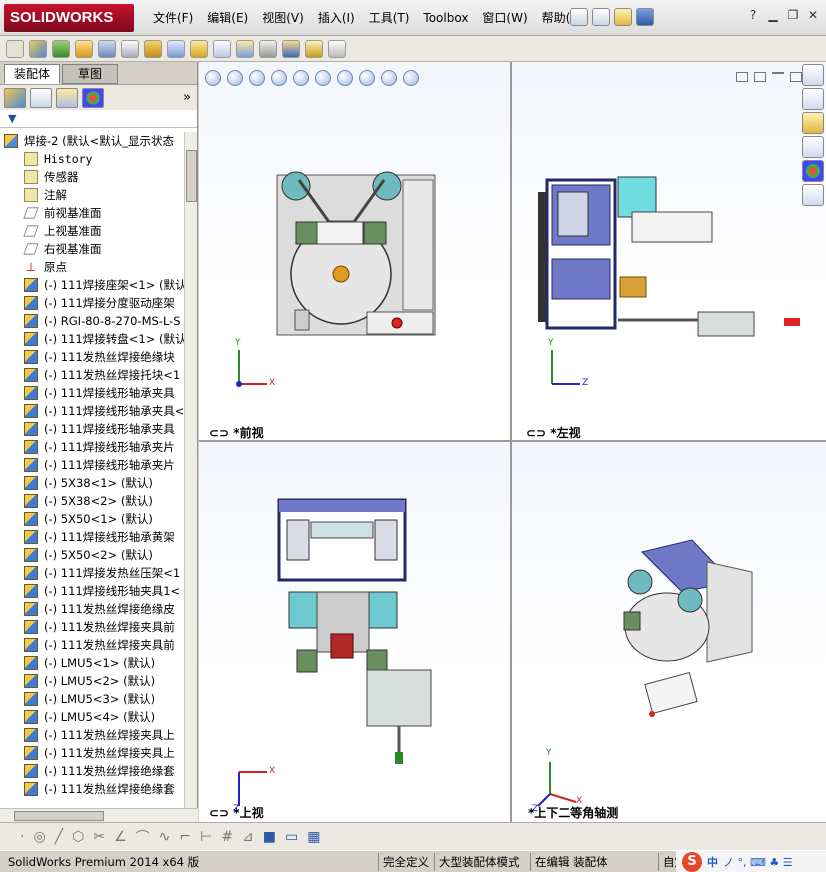 The width and height of the screenshot is (826, 872). Describe the element at coordinates (92, 321) in the screenshot. I see `tree-item: (-) RGI-80-8-270-MS-L-S` at that location.